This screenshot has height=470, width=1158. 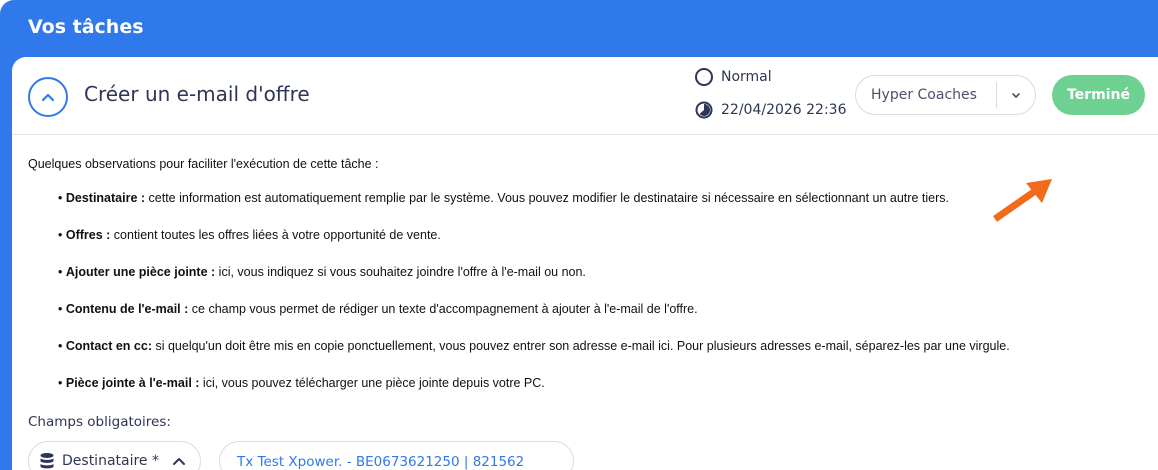 I want to click on recipient-field-label: Destinataire *, so click(x=110, y=461).